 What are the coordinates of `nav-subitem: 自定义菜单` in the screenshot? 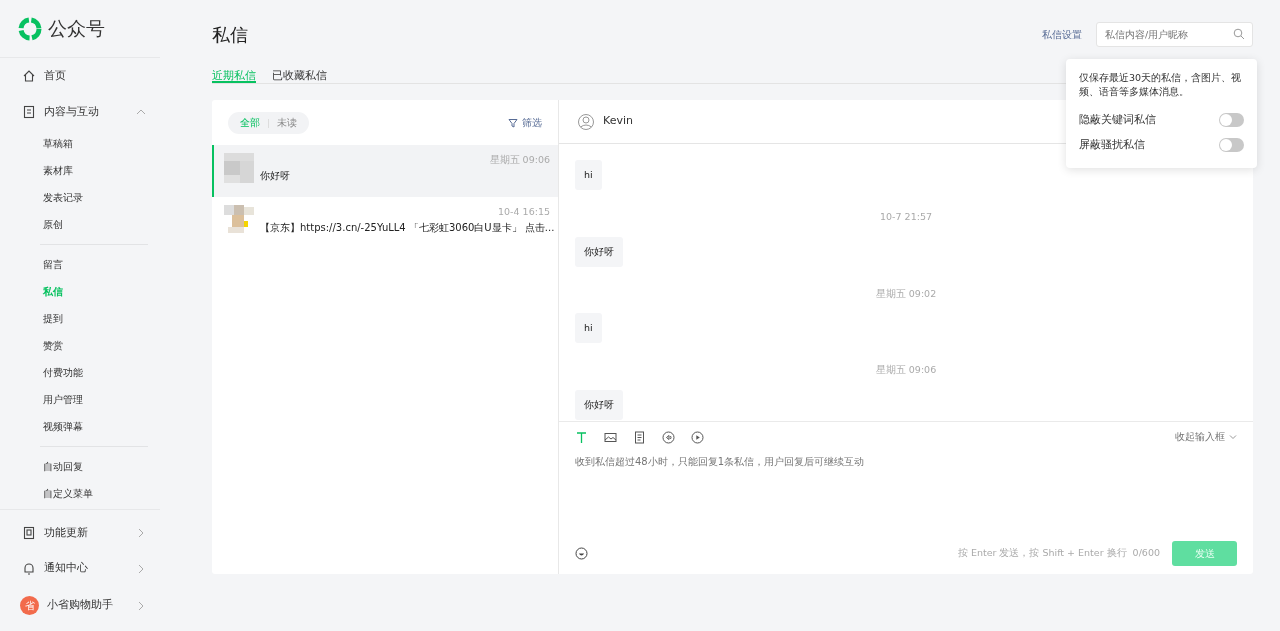 It's located at (80, 493).